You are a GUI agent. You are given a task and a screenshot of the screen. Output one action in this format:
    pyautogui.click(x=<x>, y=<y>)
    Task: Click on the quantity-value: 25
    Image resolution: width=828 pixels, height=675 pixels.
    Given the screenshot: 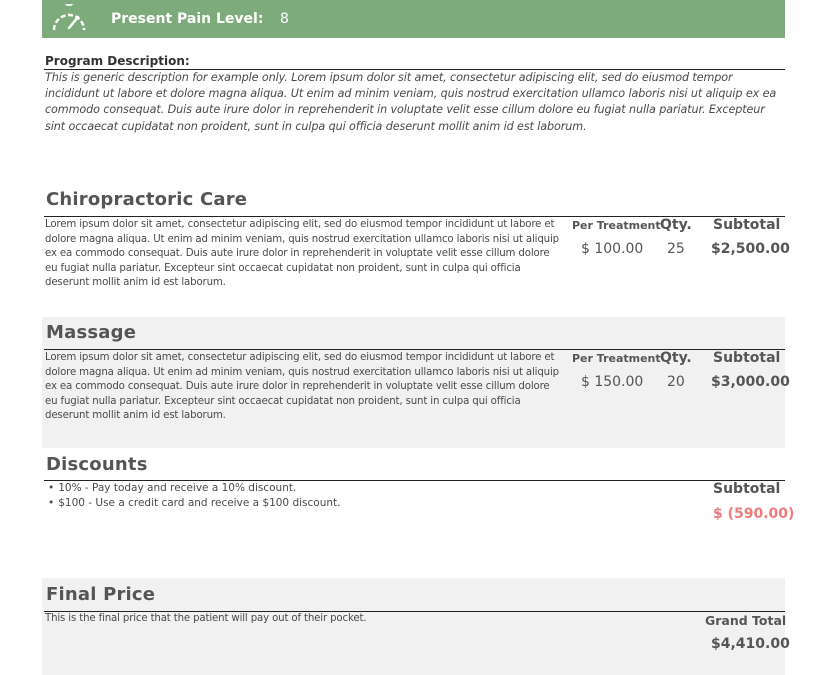 What is the action you would take?
    pyautogui.click(x=676, y=249)
    